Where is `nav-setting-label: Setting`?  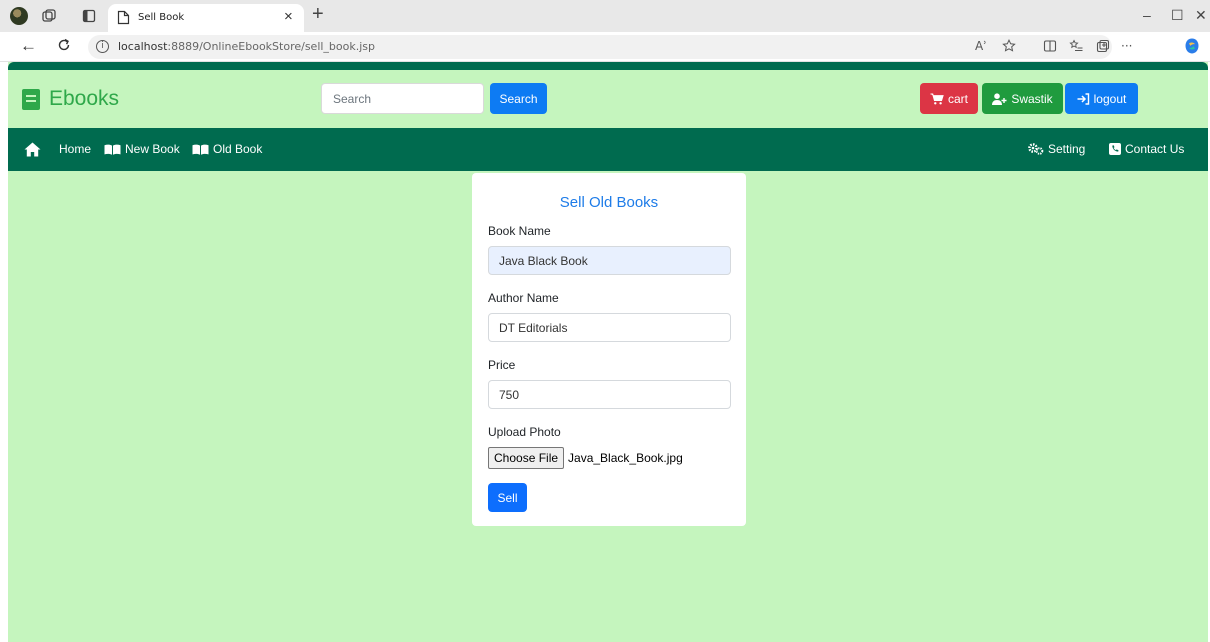
nav-setting-label: Setting is located at coordinates (1067, 149).